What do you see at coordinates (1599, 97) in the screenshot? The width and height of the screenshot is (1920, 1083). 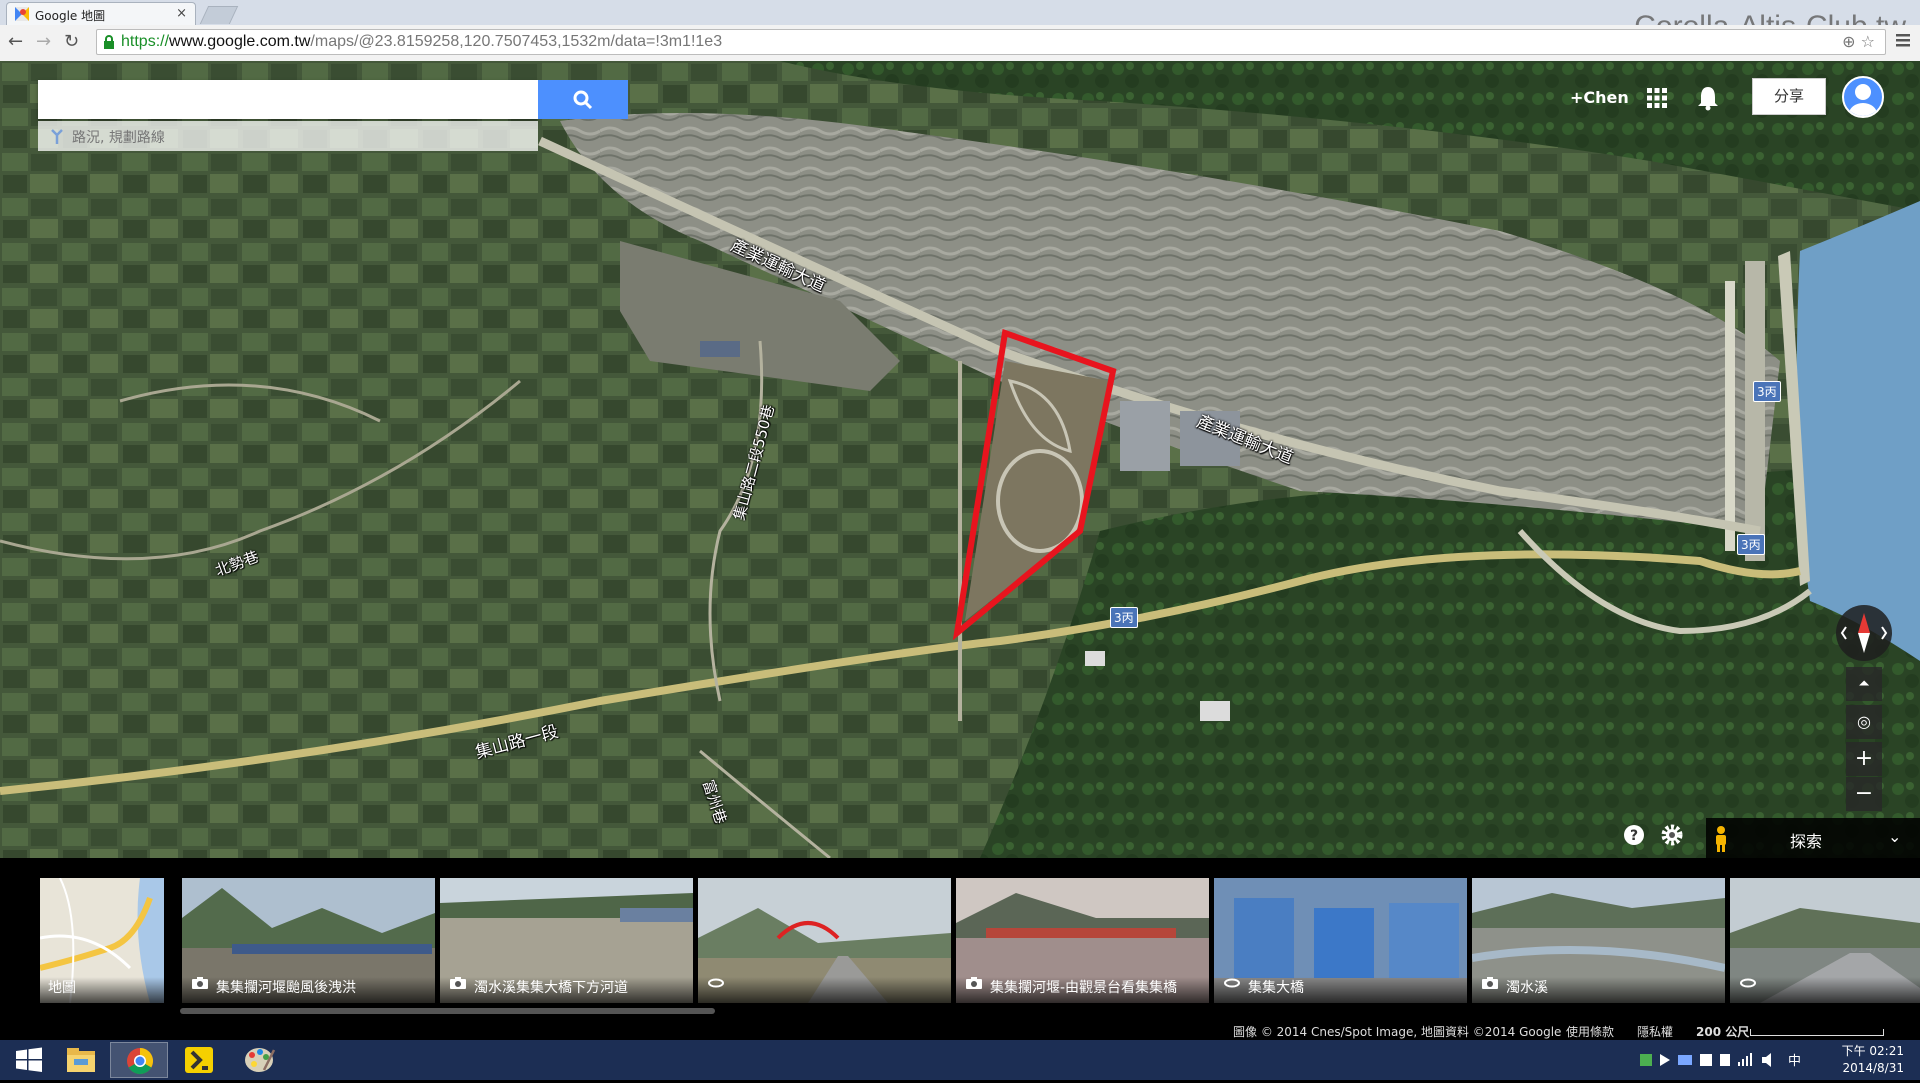 I see `google-plus-user-link: +Chen` at bounding box center [1599, 97].